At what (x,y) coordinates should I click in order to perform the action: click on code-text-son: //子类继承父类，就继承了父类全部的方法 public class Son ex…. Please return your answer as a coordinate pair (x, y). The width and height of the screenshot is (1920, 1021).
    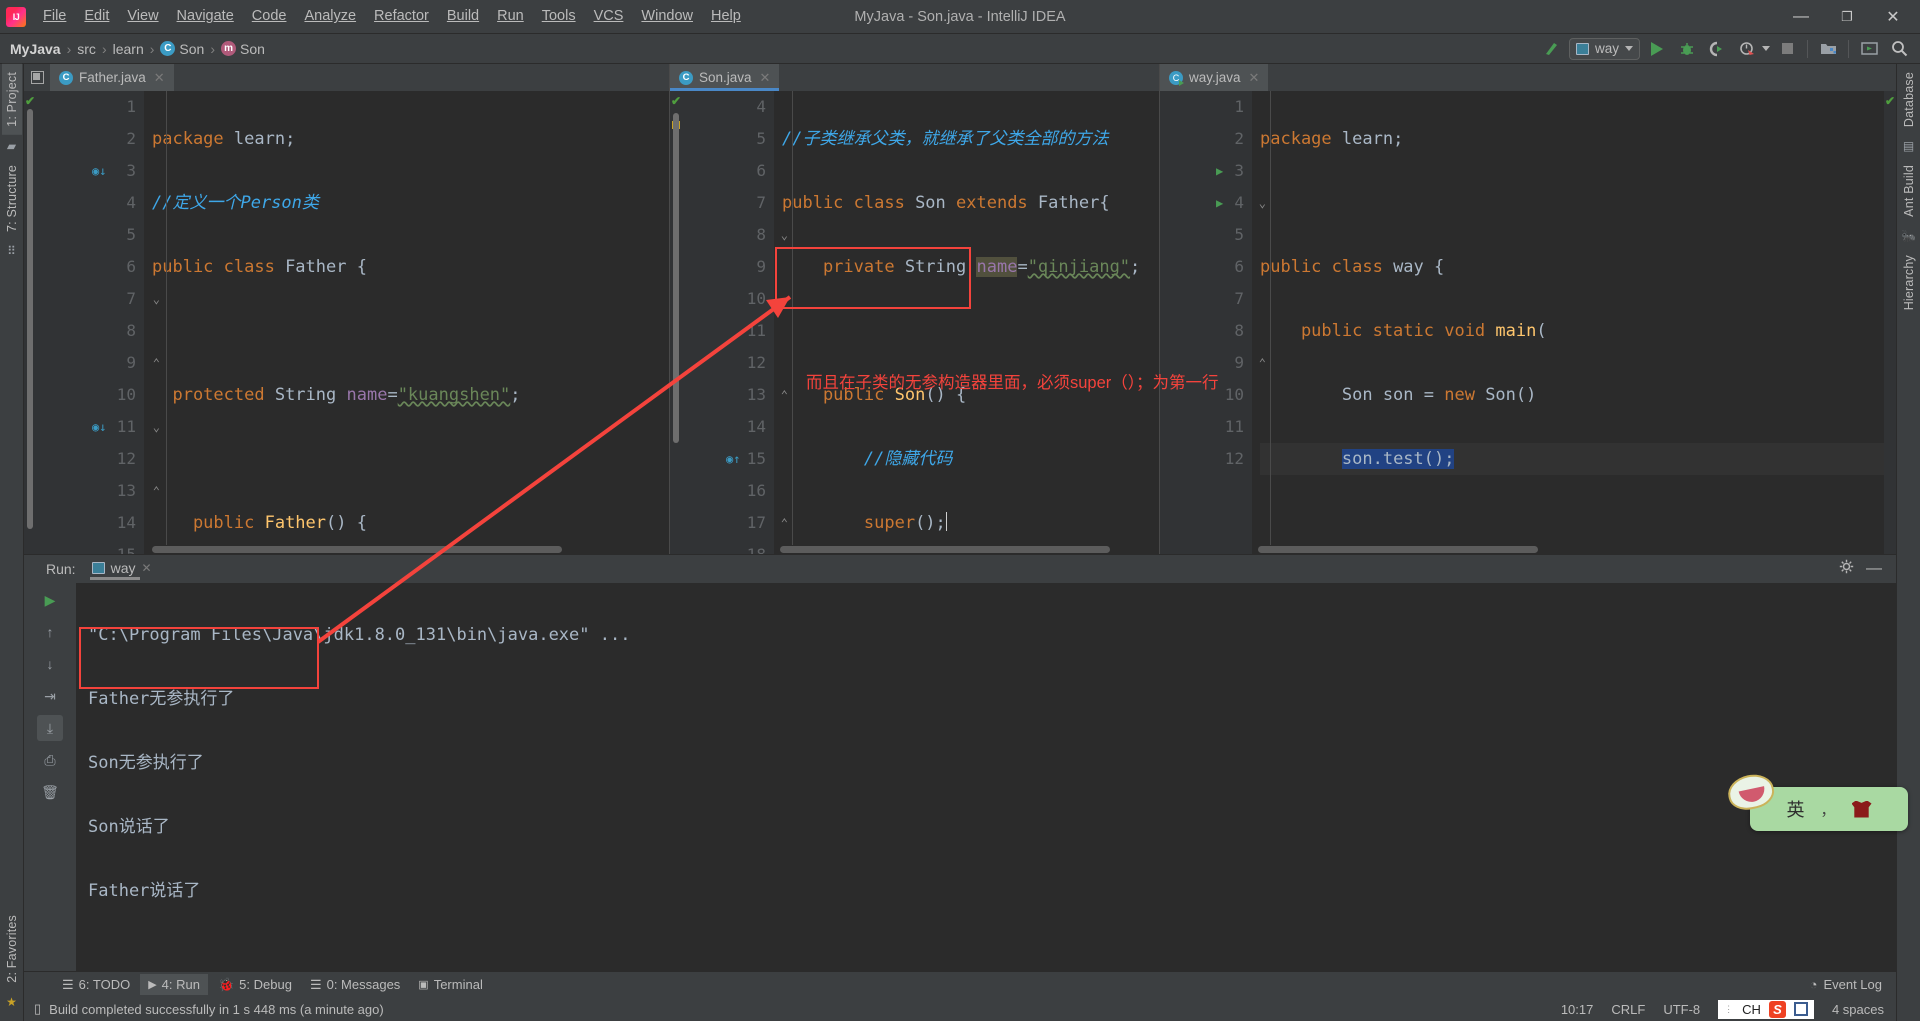
    Looking at the image, I should click on (966, 322).